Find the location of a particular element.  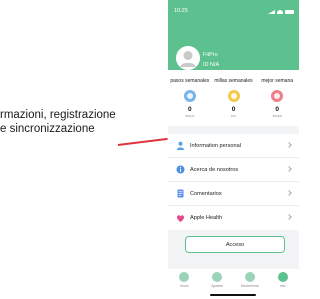

stat-label: pasos semanales is located at coordinates (190, 81).